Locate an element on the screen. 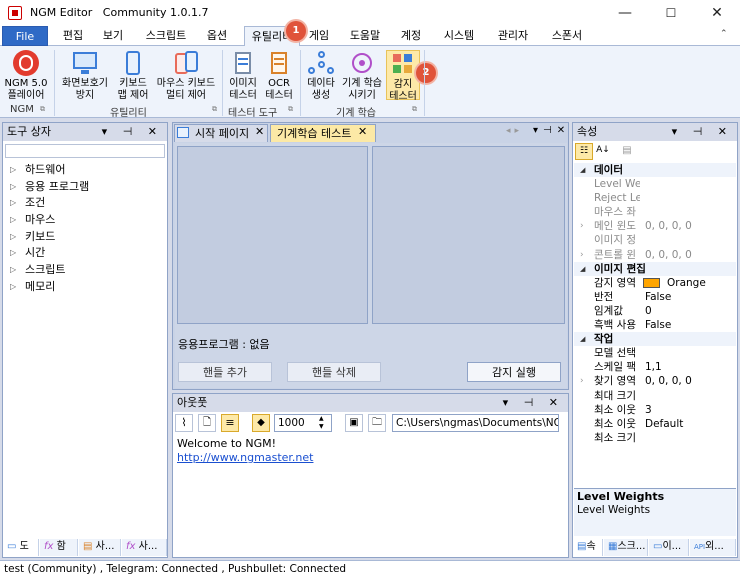  keyboard-map-label-1: 키보드 is located at coordinates (133, 83).